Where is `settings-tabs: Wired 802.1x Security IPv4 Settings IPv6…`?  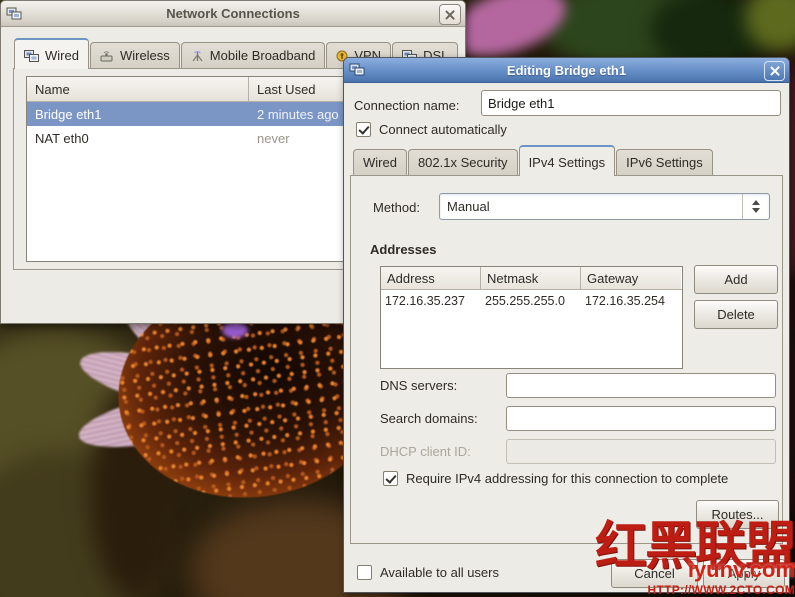 settings-tabs: Wired 802.1x Security IPv4 Settings IPv6… is located at coordinates (533, 160).